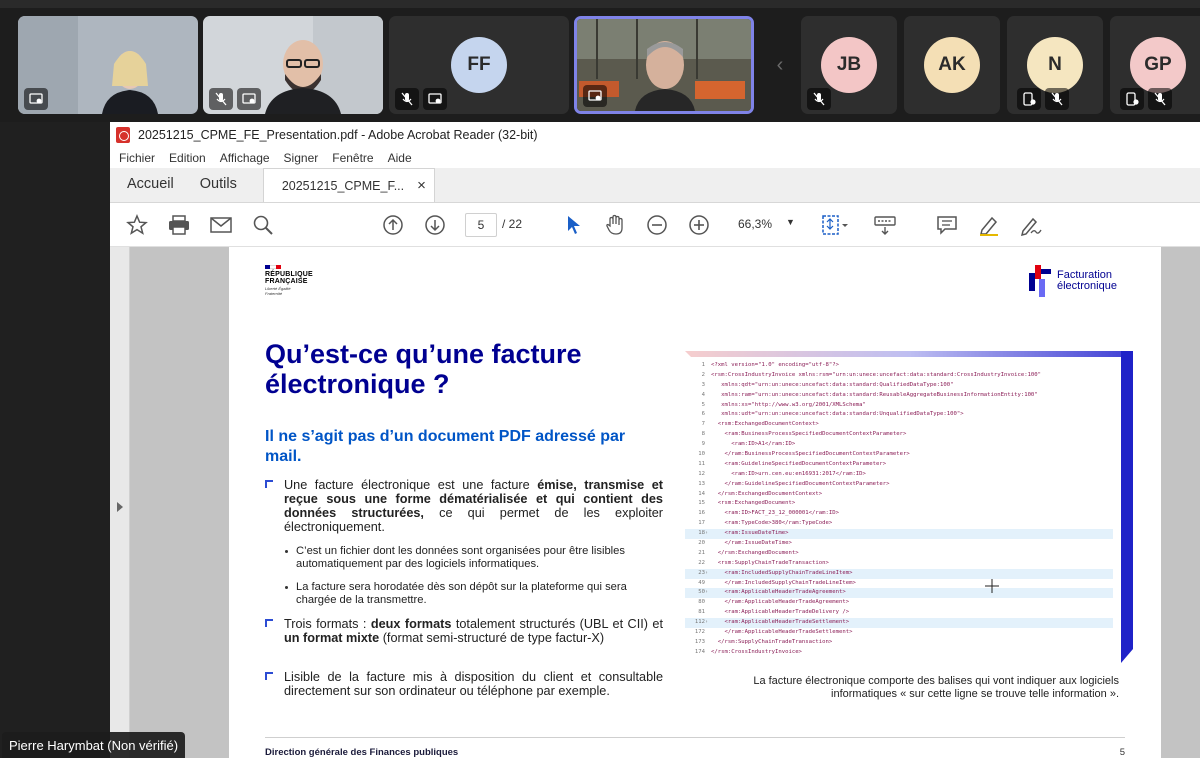  I want to click on menu-edition: Edition, so click(187, 158).